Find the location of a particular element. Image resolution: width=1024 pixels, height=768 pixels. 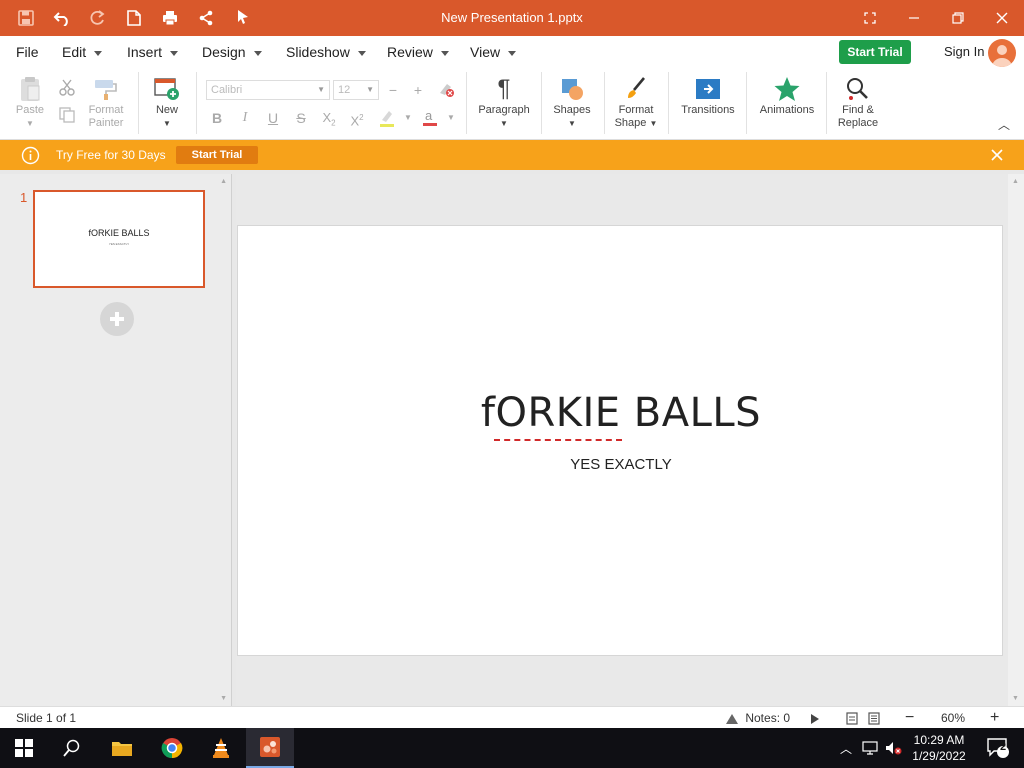

outline-view-icon is located at coordinates (874, 718).